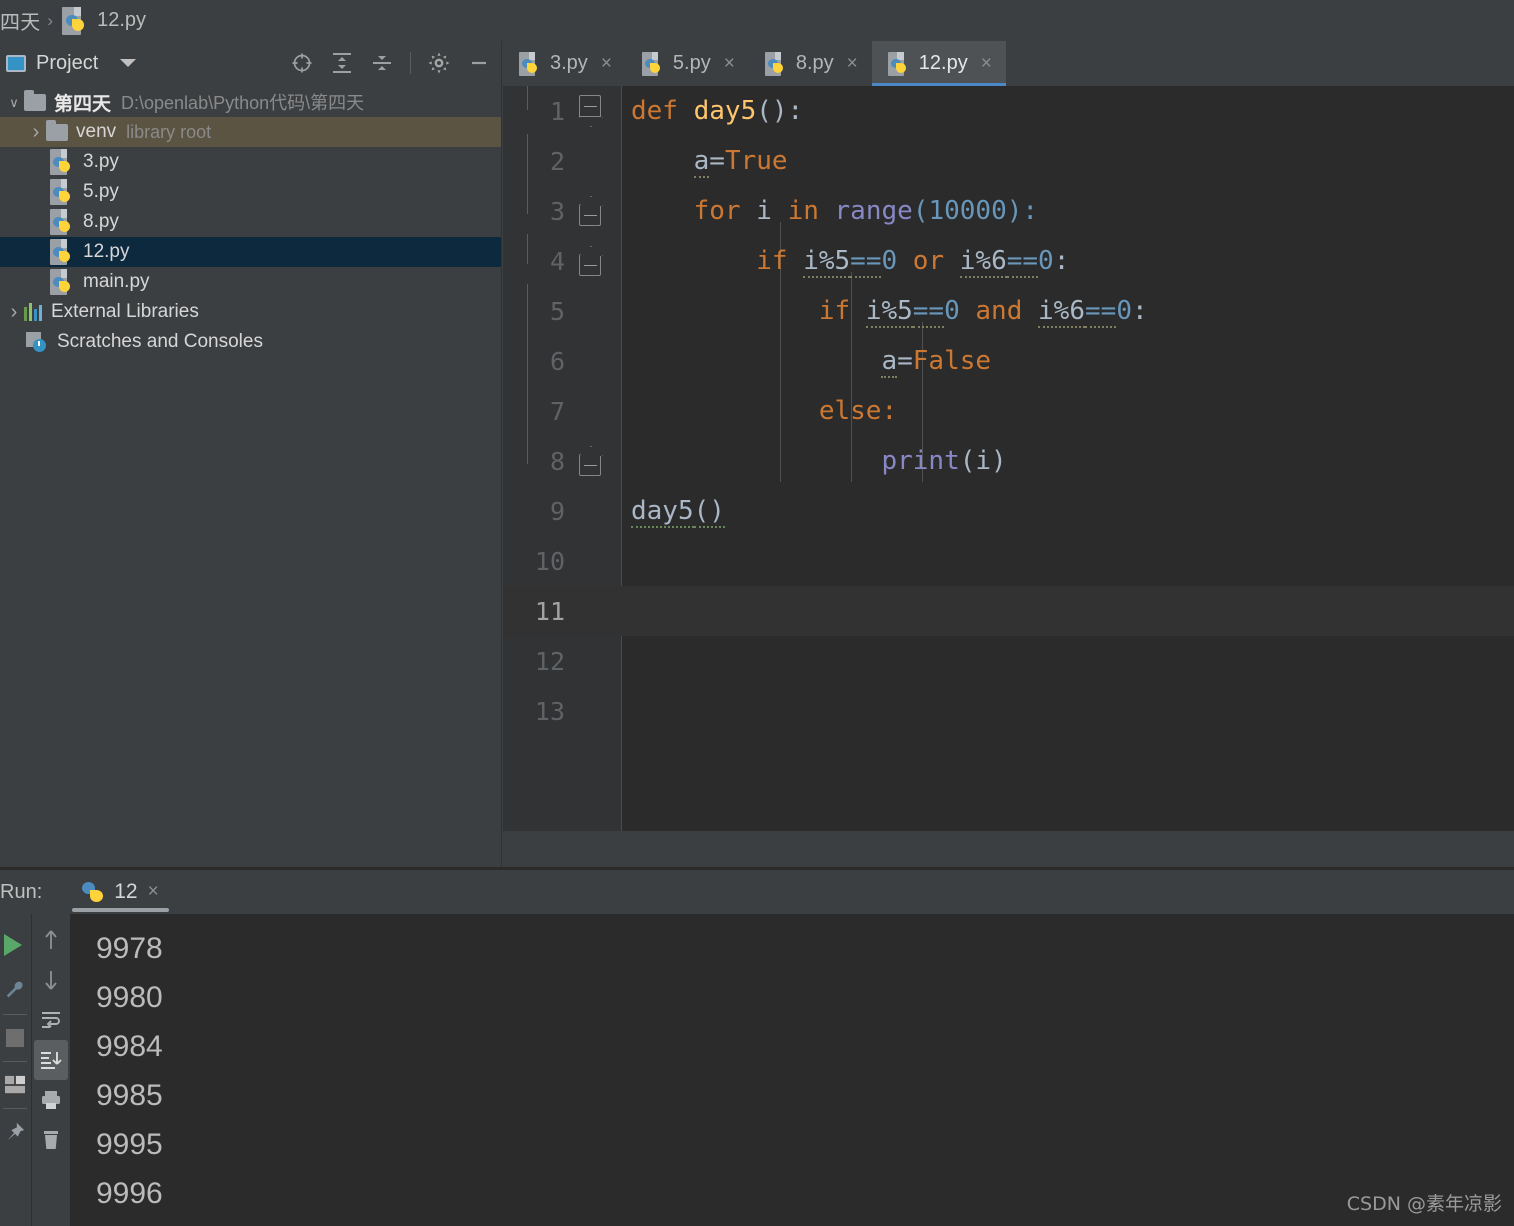 The height and width of the screenshot is (1226, 1514). I want to click on breadcrumb: 四天 › 12.py, so click(757, 20).